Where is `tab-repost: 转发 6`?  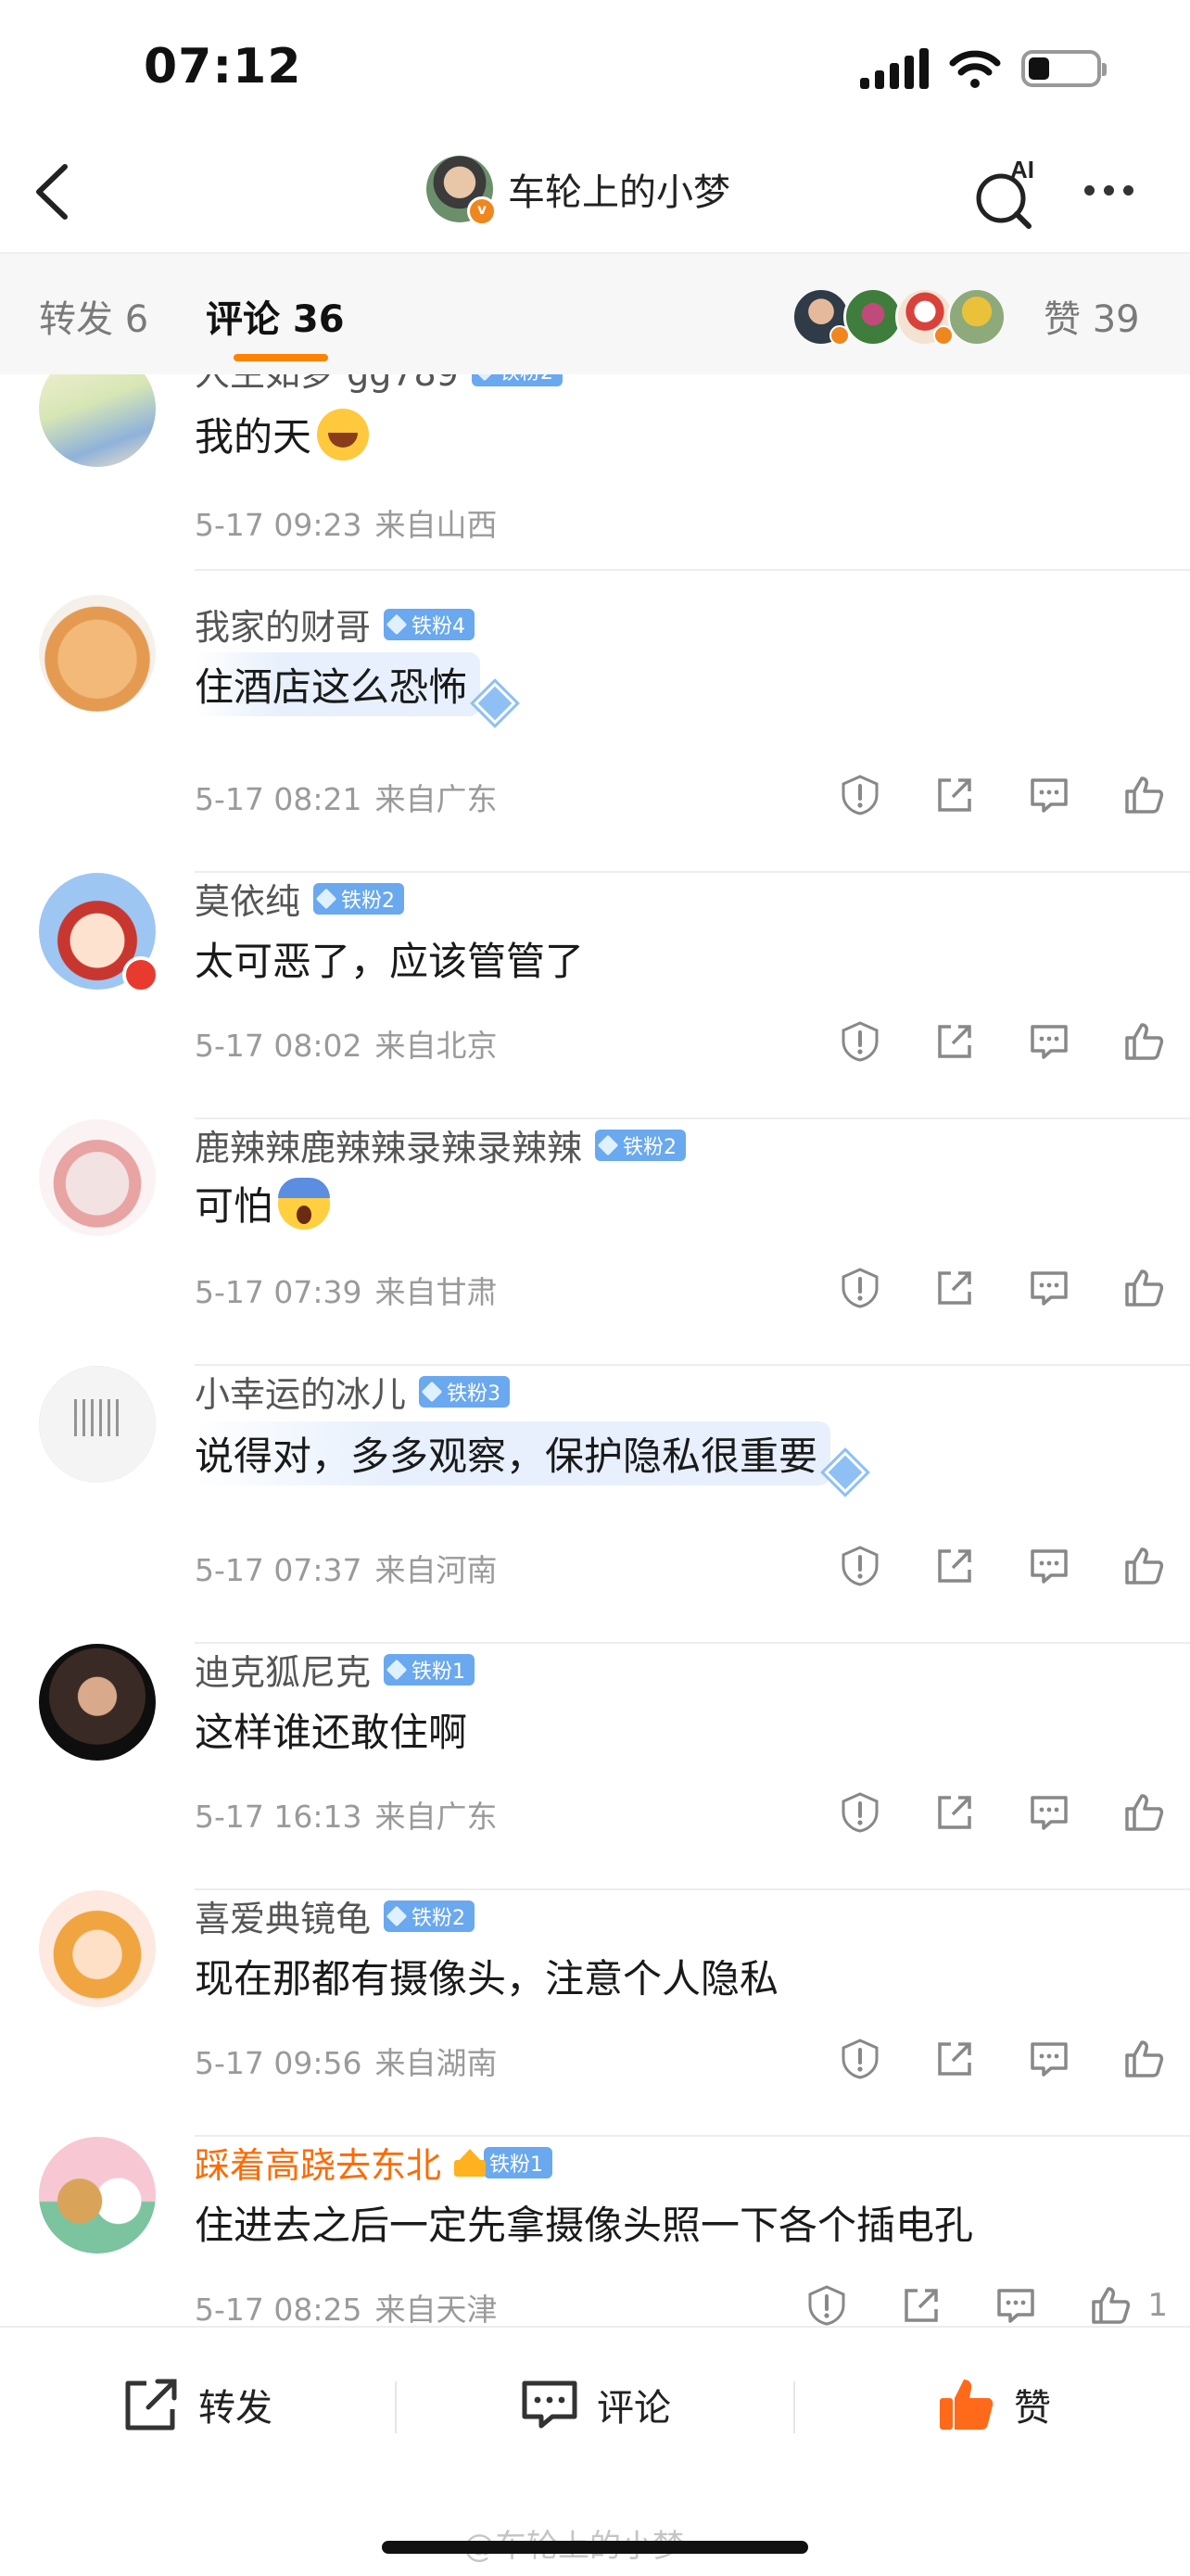
tab-repost: 转发 6 is located at coordinates (93, 316).